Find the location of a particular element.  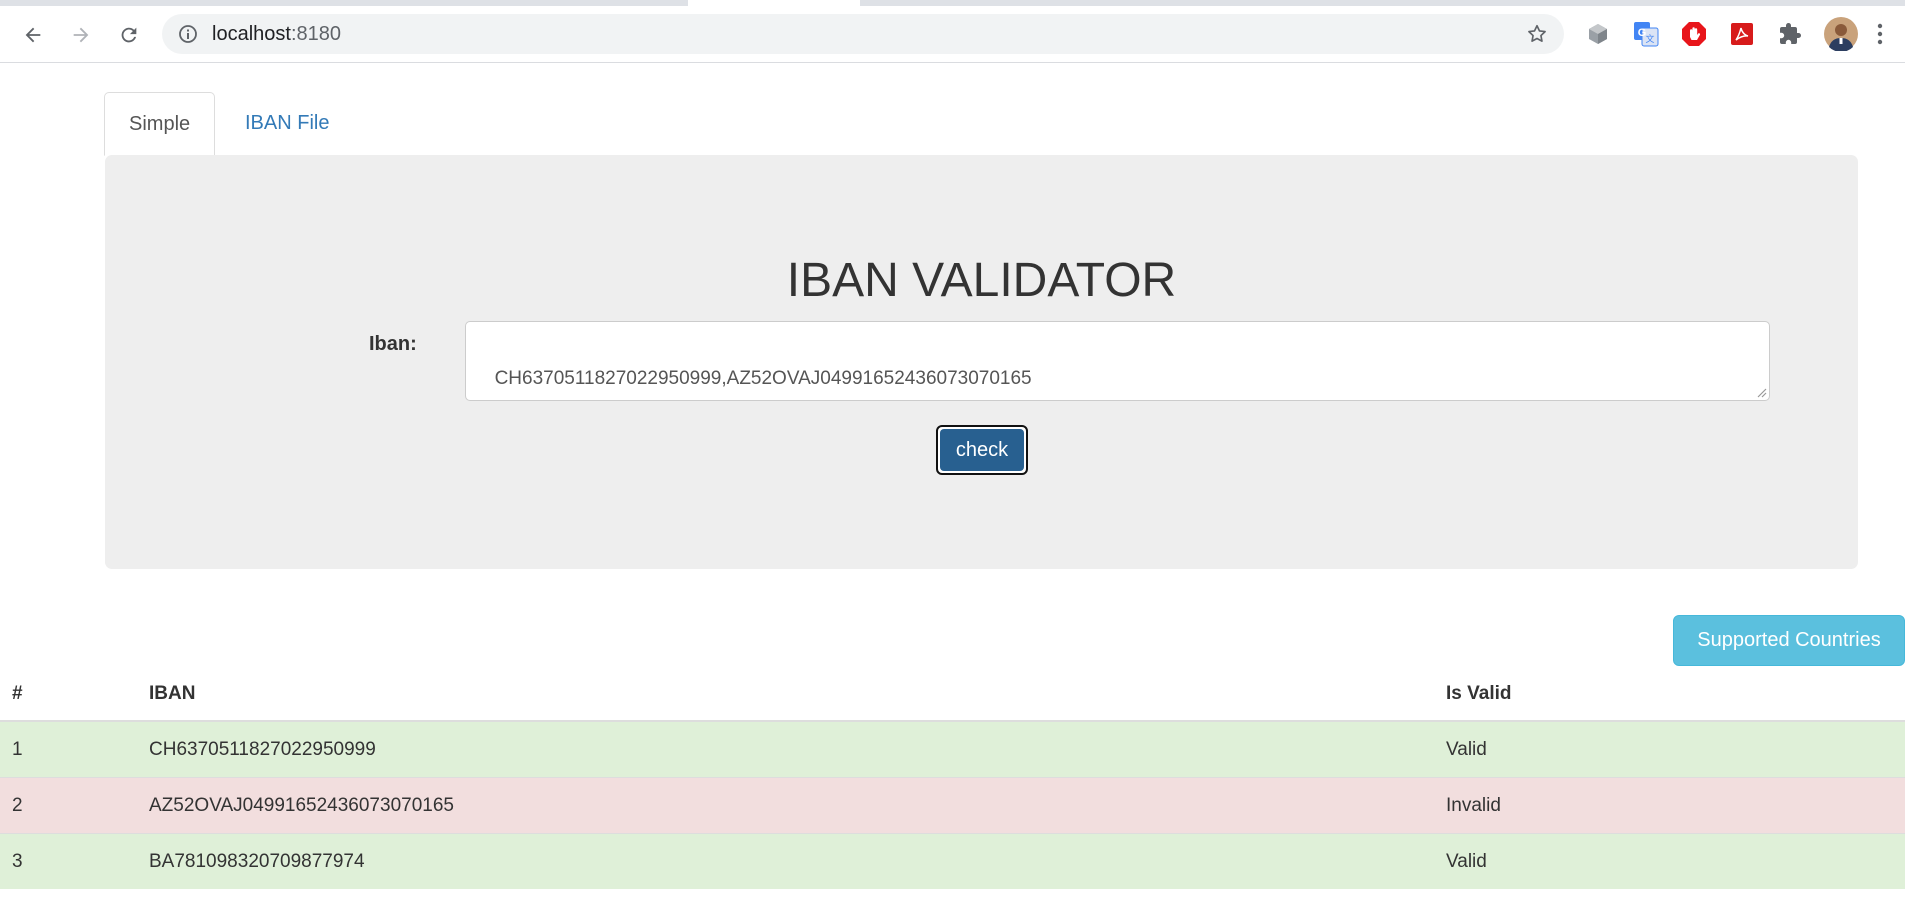

table-header-row: # IBAN Is Valid is located at coordinates (952, 695).